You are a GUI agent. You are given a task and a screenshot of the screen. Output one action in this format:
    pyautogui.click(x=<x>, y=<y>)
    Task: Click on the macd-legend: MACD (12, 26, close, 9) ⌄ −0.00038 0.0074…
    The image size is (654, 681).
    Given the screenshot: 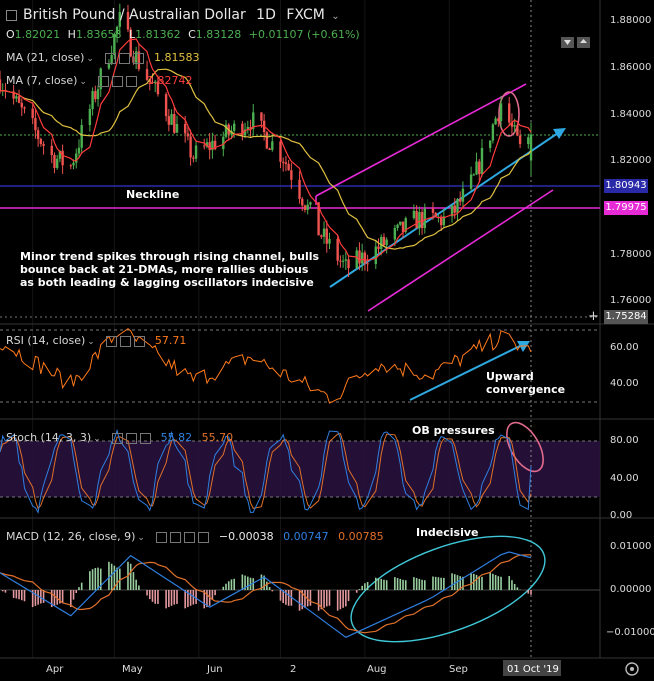 What is the action you would take?
    pyautogui.click(x=195, y=536)
    